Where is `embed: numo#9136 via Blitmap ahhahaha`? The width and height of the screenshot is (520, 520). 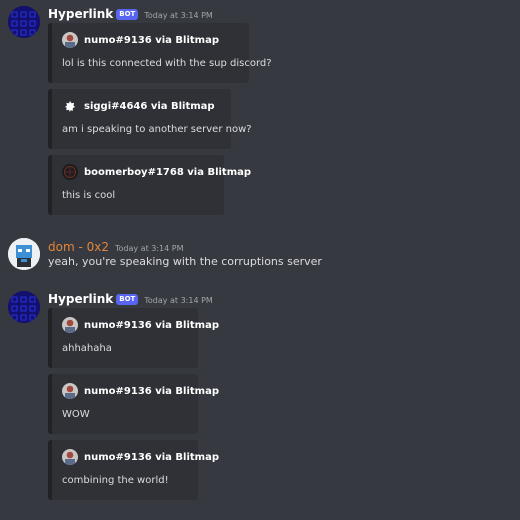
embed: numo#9136 via Blitmap ahhahaha is located at coordinates (133, 338).